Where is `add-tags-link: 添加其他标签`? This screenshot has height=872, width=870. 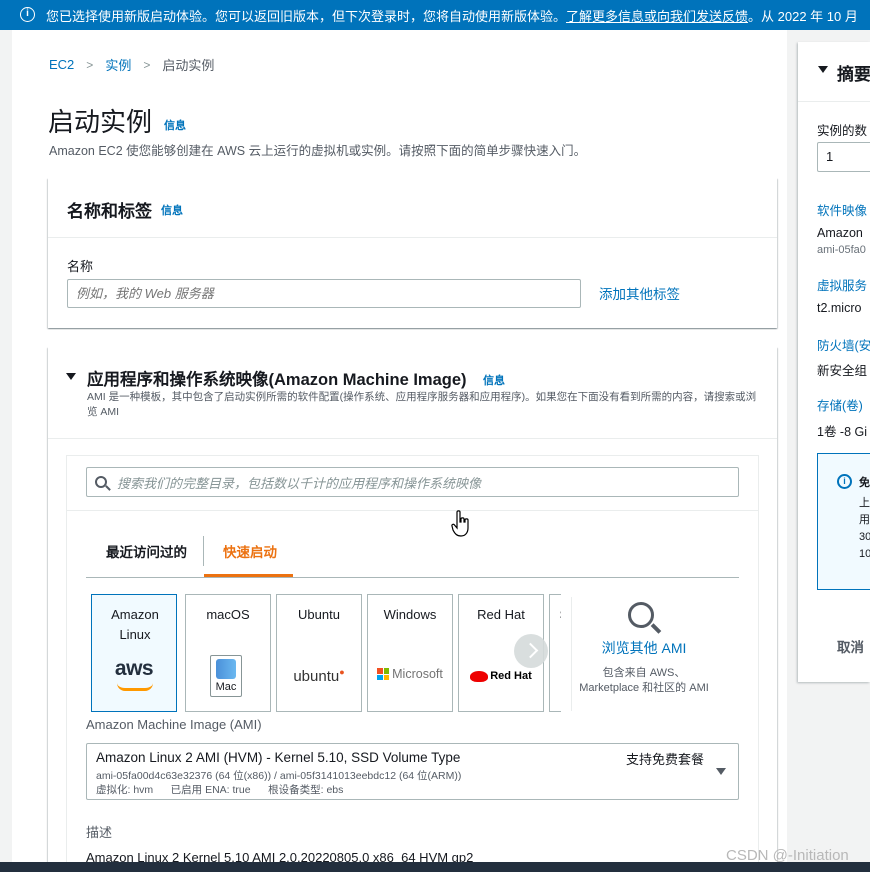 add-tags-link: 添加其他标签 is located at coordinates (639, 293).